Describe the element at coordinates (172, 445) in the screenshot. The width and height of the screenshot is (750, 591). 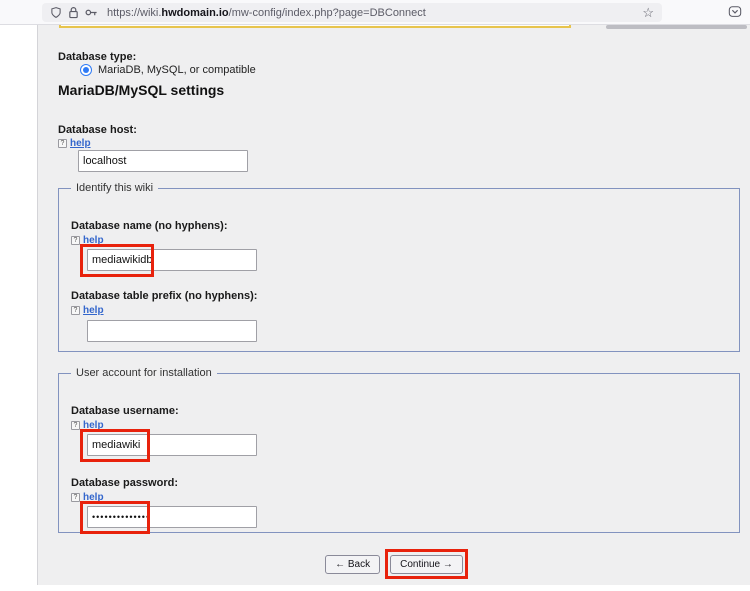
I see `db-username-input` at that location.